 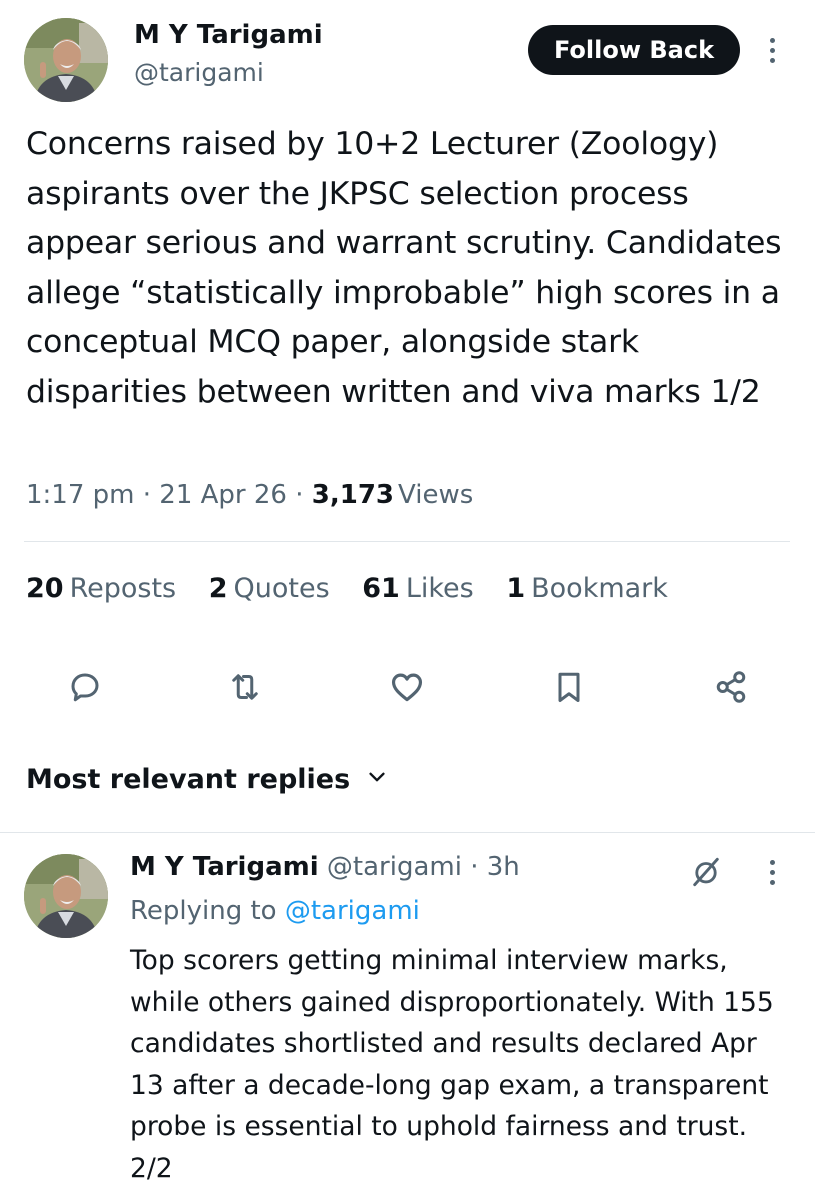 What do you see at coordinates (101, 588) in the screenshot?
I see `stat-reposts: 20 Reposts` at bounding box center [101, 588].